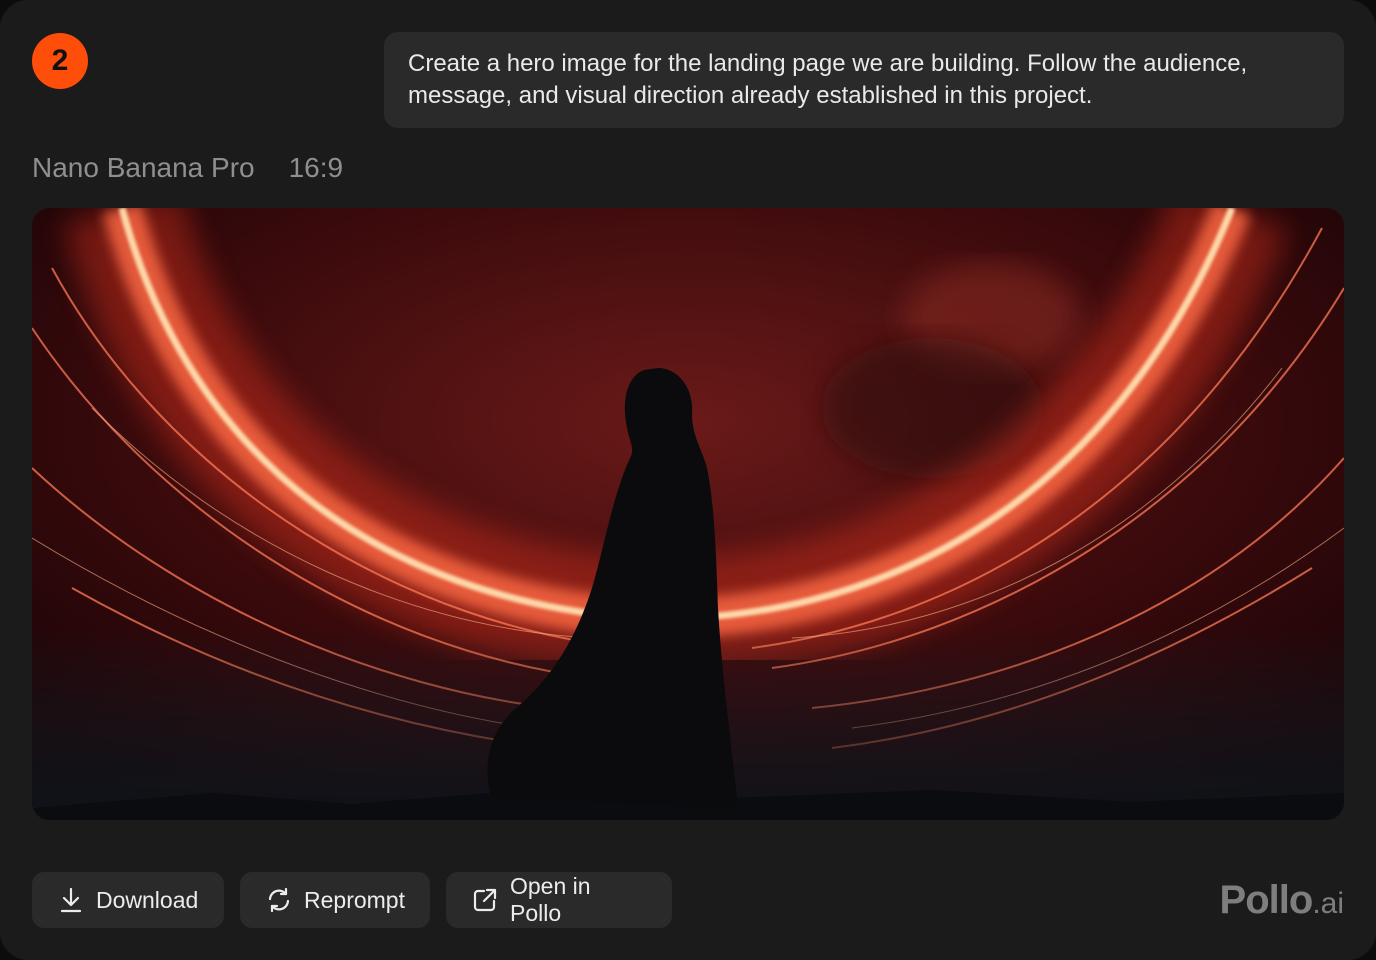  Describe the element at coordinates (143, 167) in the screenshot. I see `model-name: Nano Banana Pro` at that location.